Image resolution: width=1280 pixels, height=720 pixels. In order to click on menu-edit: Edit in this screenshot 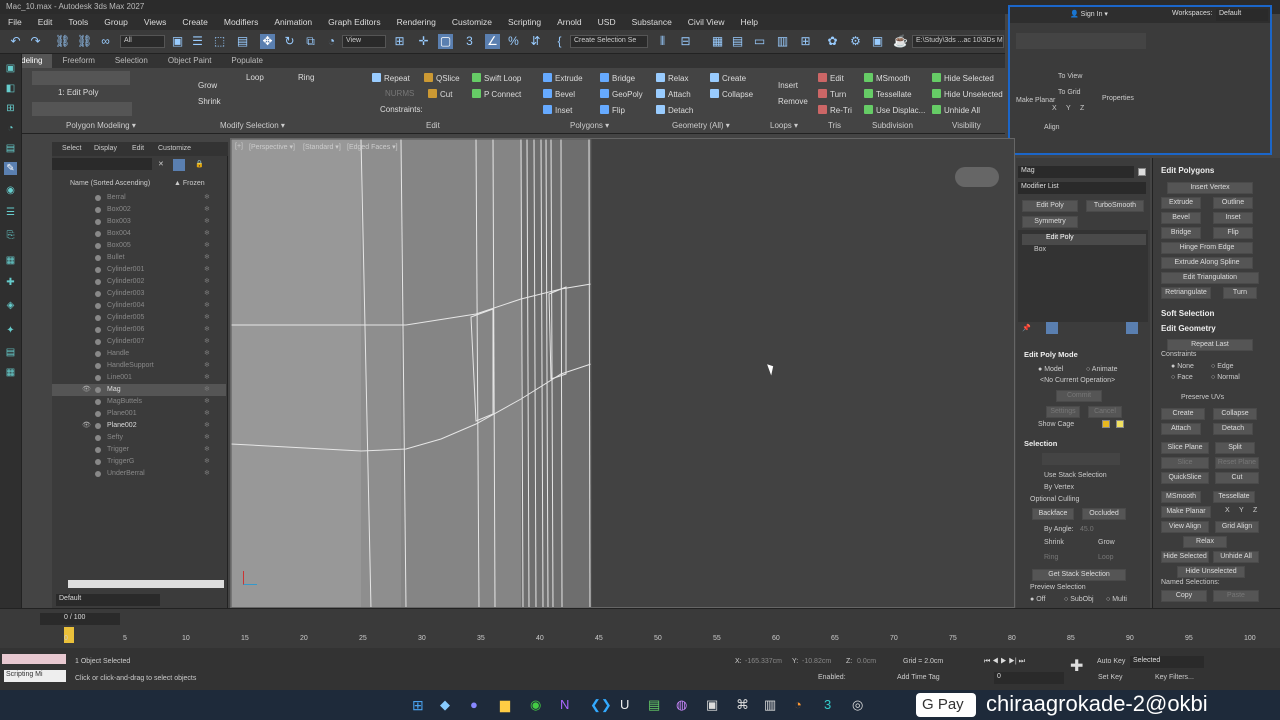, I will do `click(45, 22)`.